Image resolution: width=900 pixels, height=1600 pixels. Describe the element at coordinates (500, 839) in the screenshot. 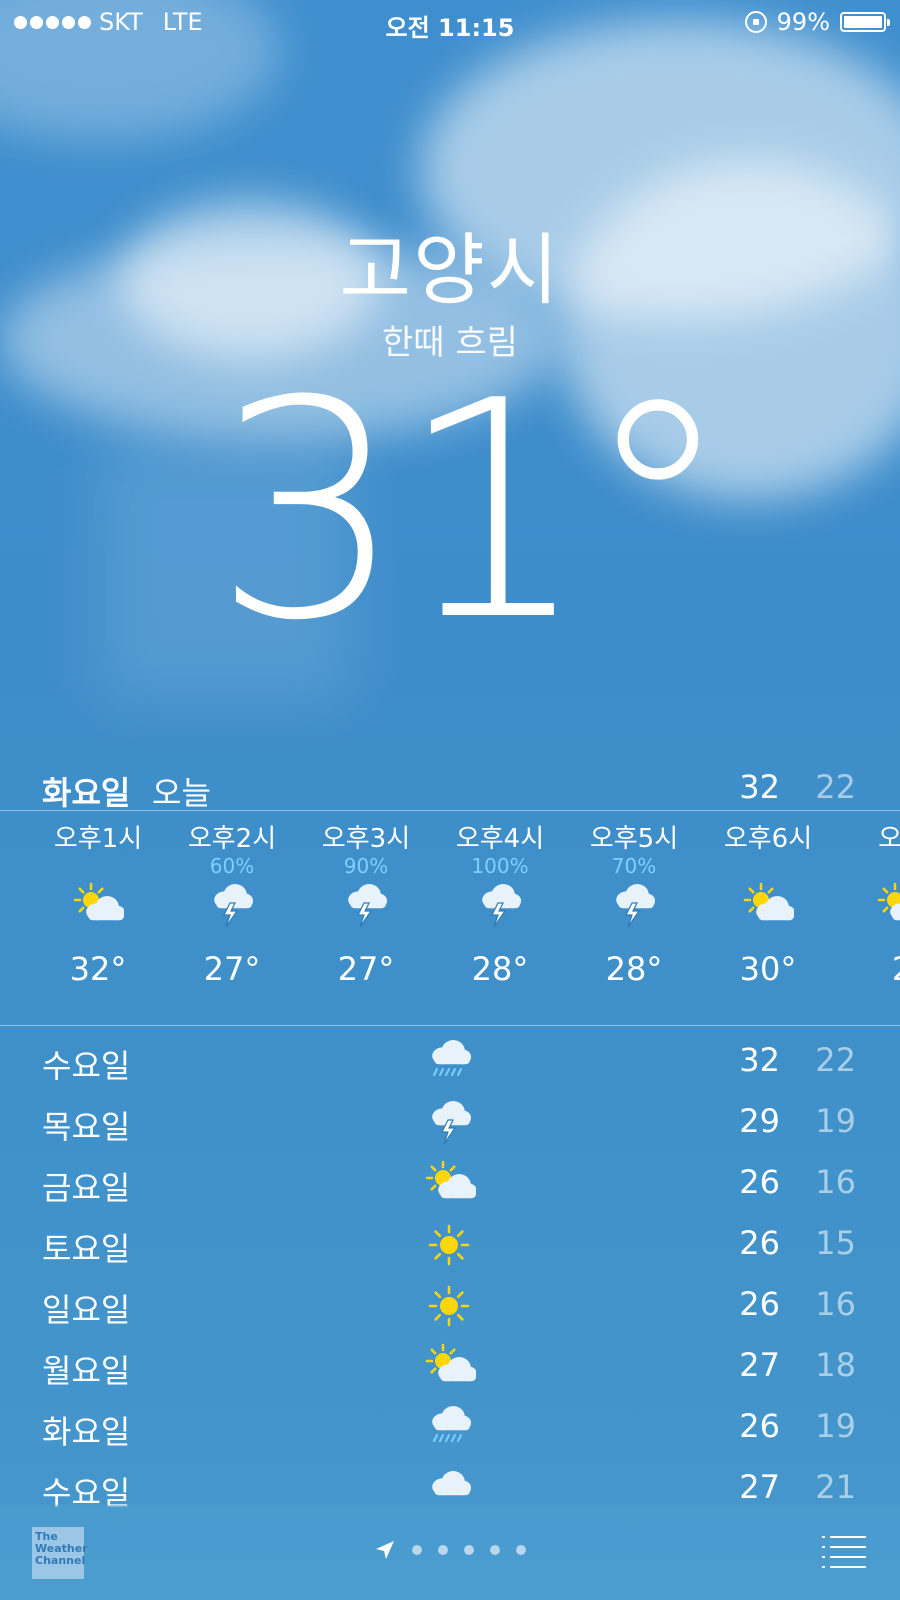

I see `hour-label: 오후4시` at that location.